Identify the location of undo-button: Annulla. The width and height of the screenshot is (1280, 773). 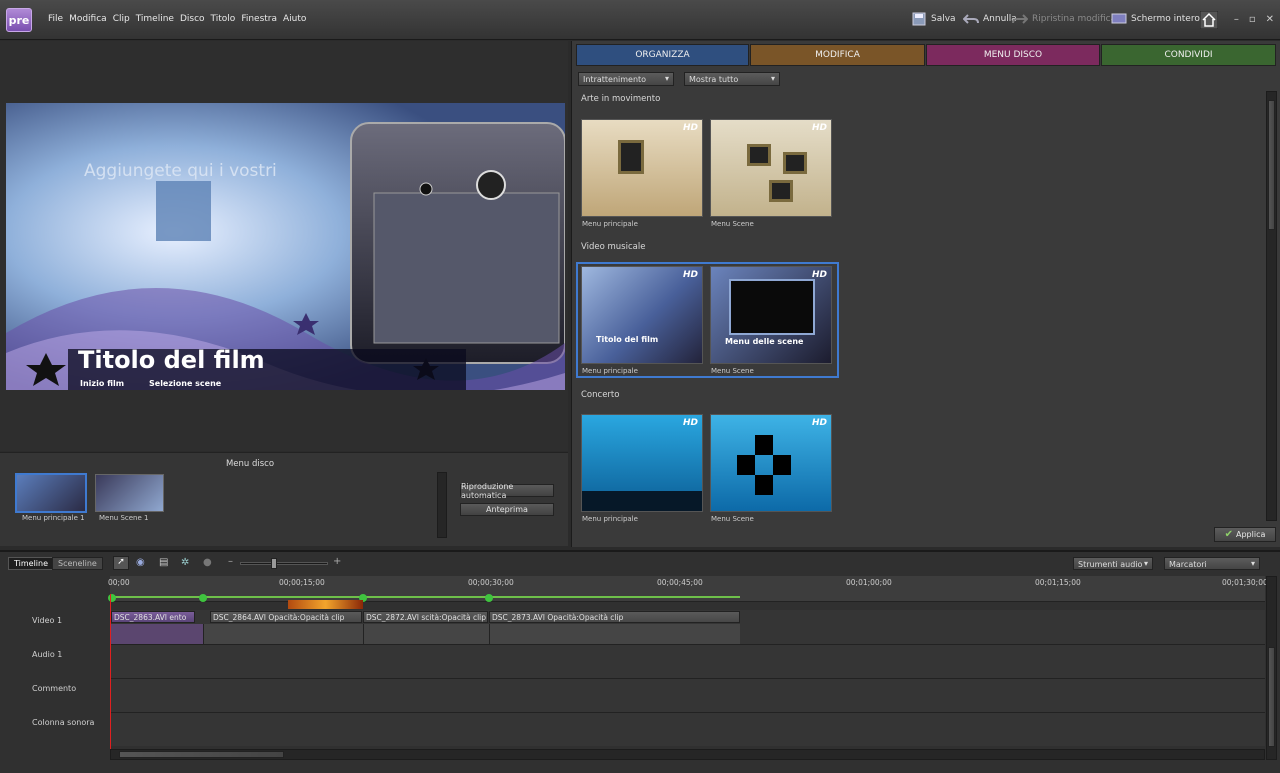
(990, 19).